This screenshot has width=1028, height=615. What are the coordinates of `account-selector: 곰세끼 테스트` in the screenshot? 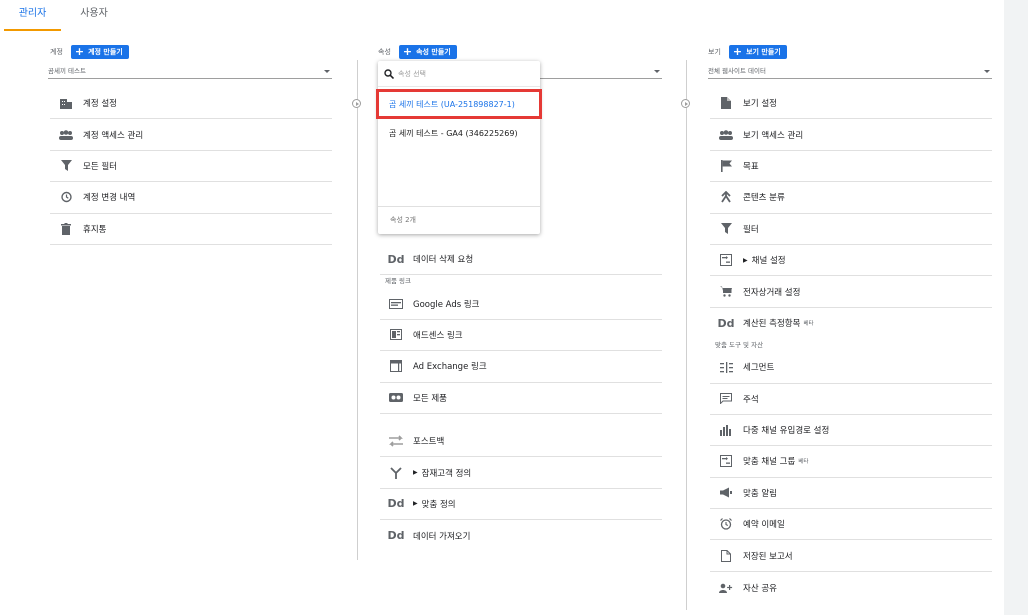 It's located at (190, 72).